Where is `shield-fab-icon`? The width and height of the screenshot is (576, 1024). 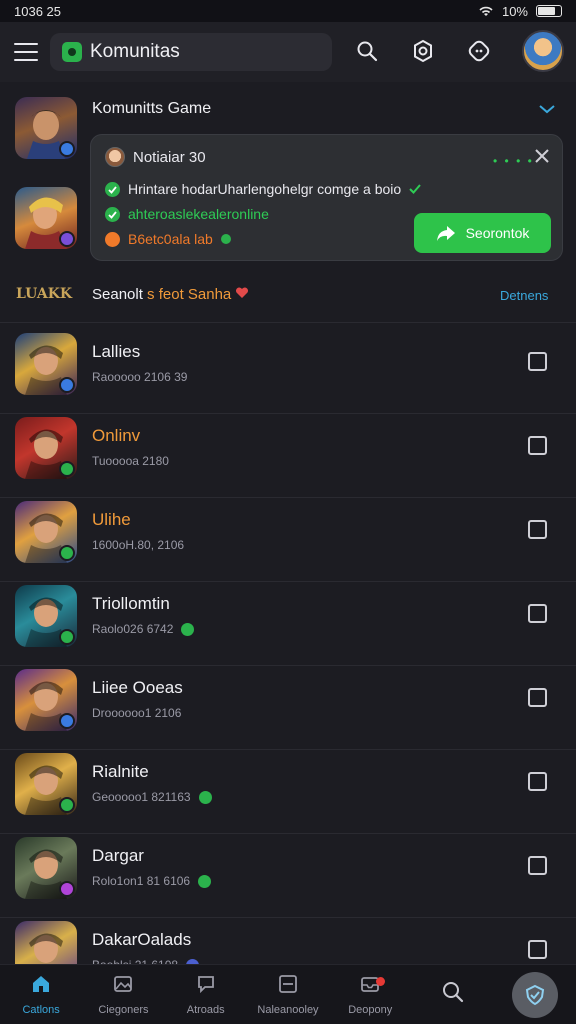 shield-fab-icon is located at coordinates (534, 994).